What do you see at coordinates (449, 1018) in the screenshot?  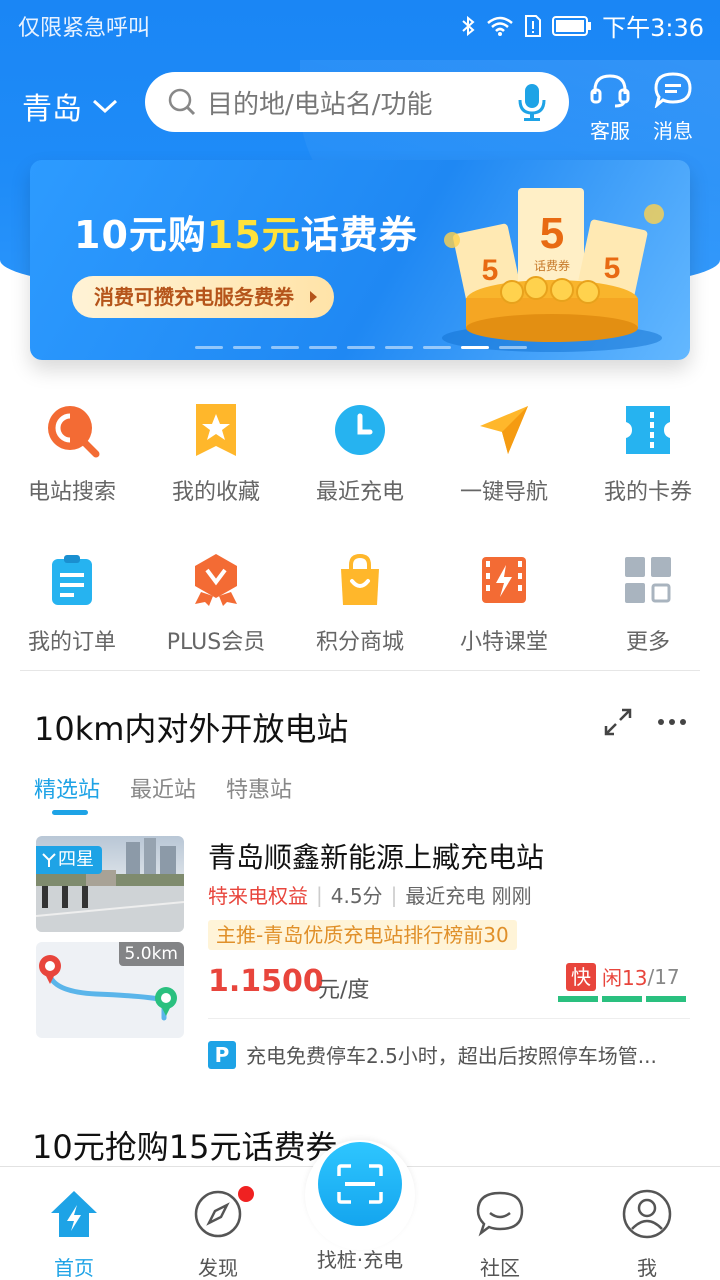 I see `card-divider` at bounding box center [449, 1018].